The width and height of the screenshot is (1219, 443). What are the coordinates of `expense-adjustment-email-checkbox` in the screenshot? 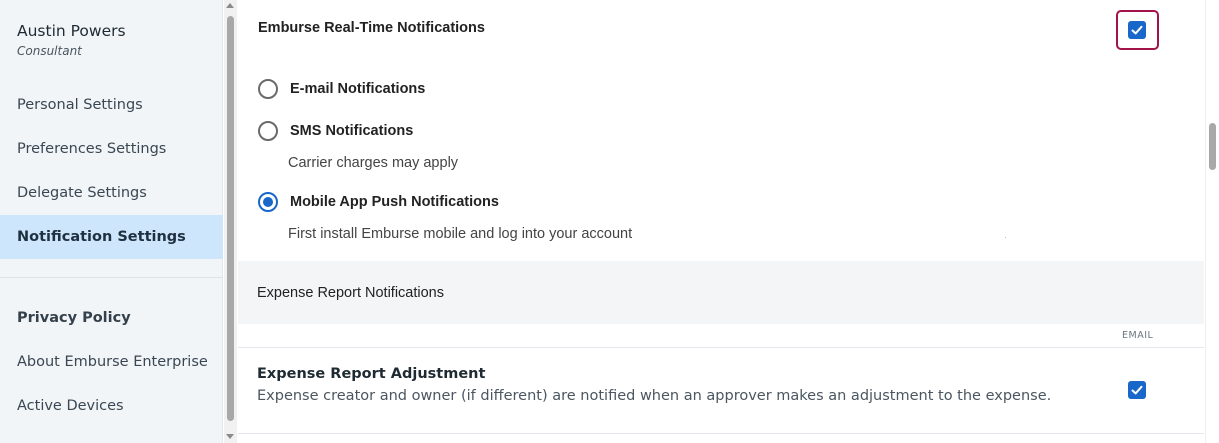 It's located at (1137, 390).